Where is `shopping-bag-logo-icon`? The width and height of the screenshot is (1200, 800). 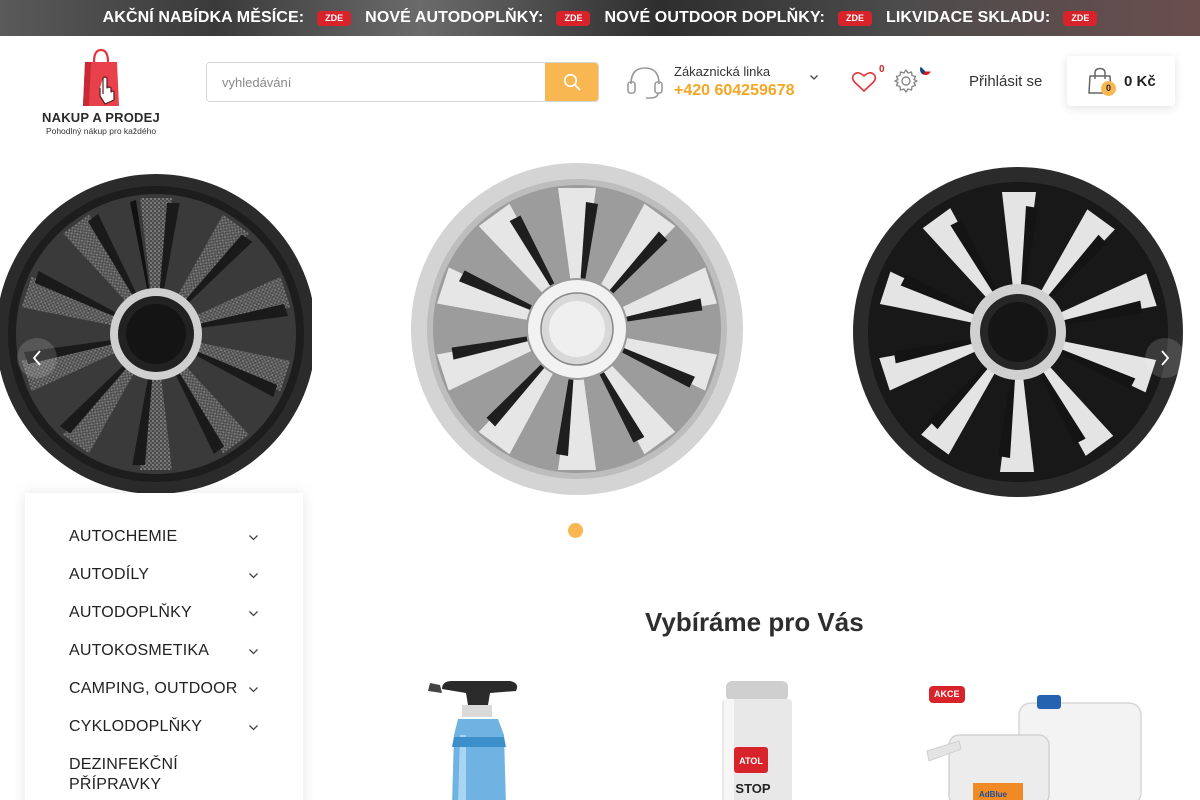 shopping-bag-logo-icon is located at coordinates (101, 77).